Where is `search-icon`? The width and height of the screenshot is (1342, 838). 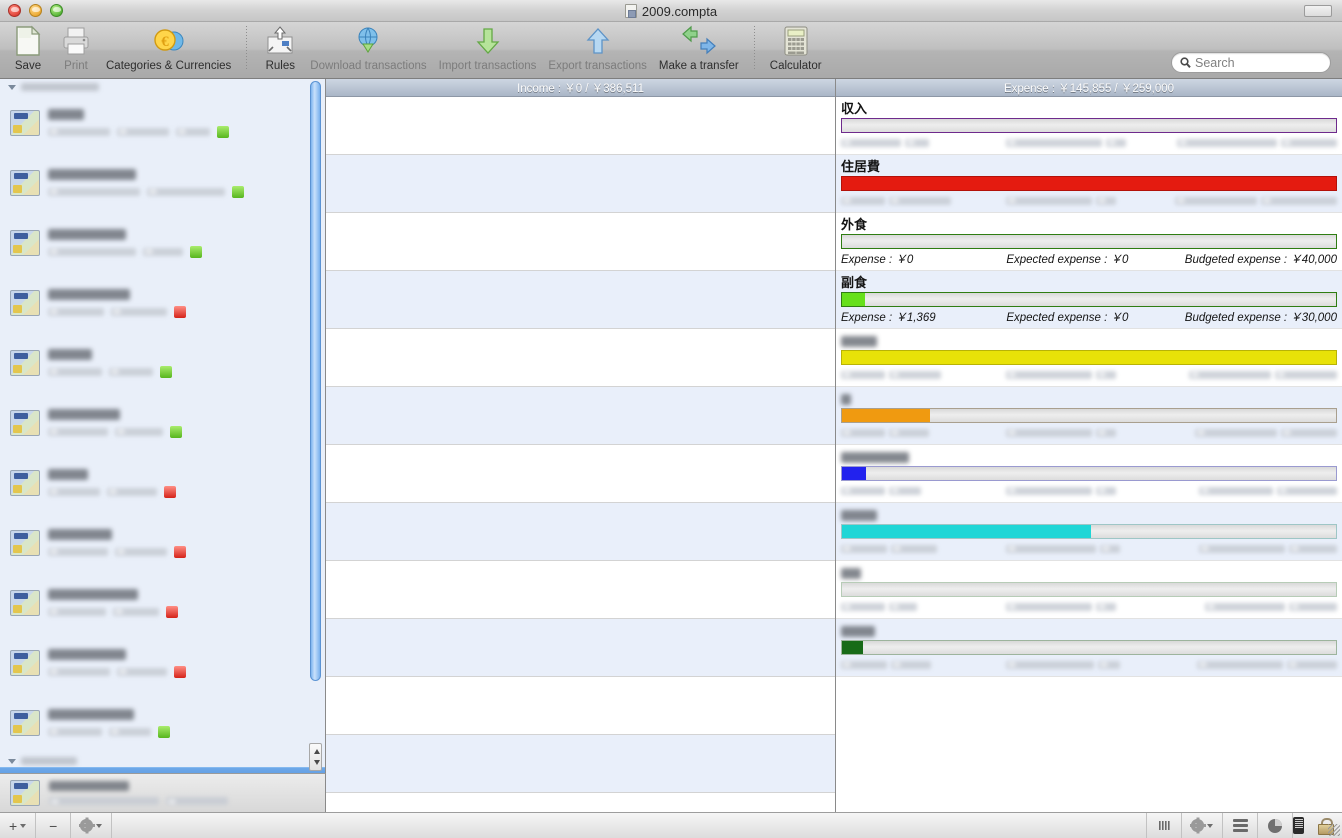 search-icon is located at coordinates (1185, 62).